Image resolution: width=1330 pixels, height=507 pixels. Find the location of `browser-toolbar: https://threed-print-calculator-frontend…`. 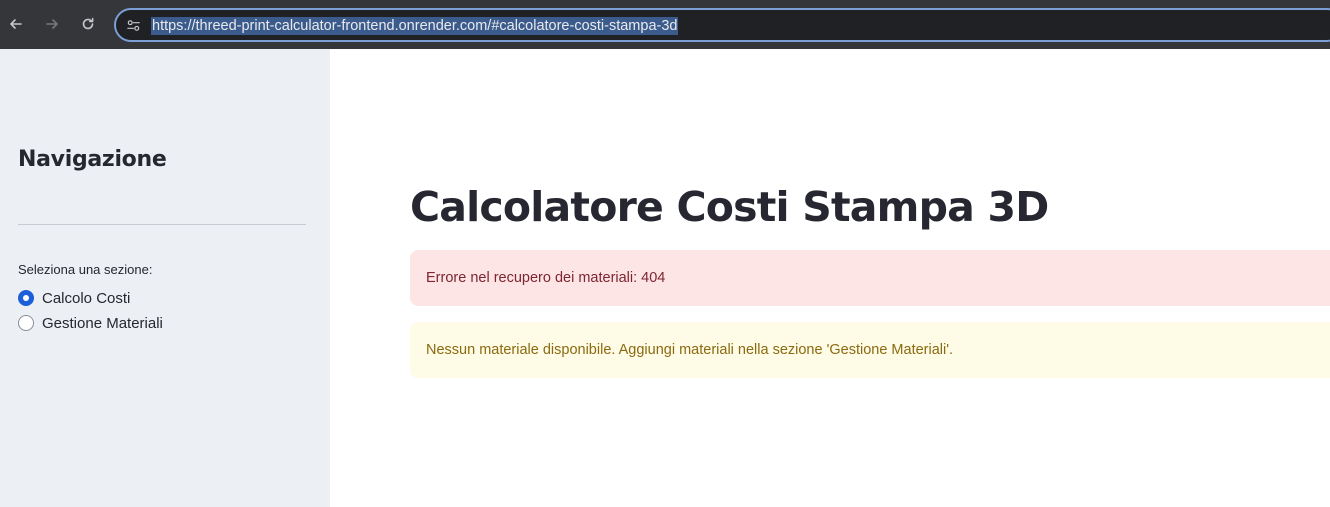

browser-toolbar: https://threed-print-calculator-frontend… is located at coordinates (665, 24).